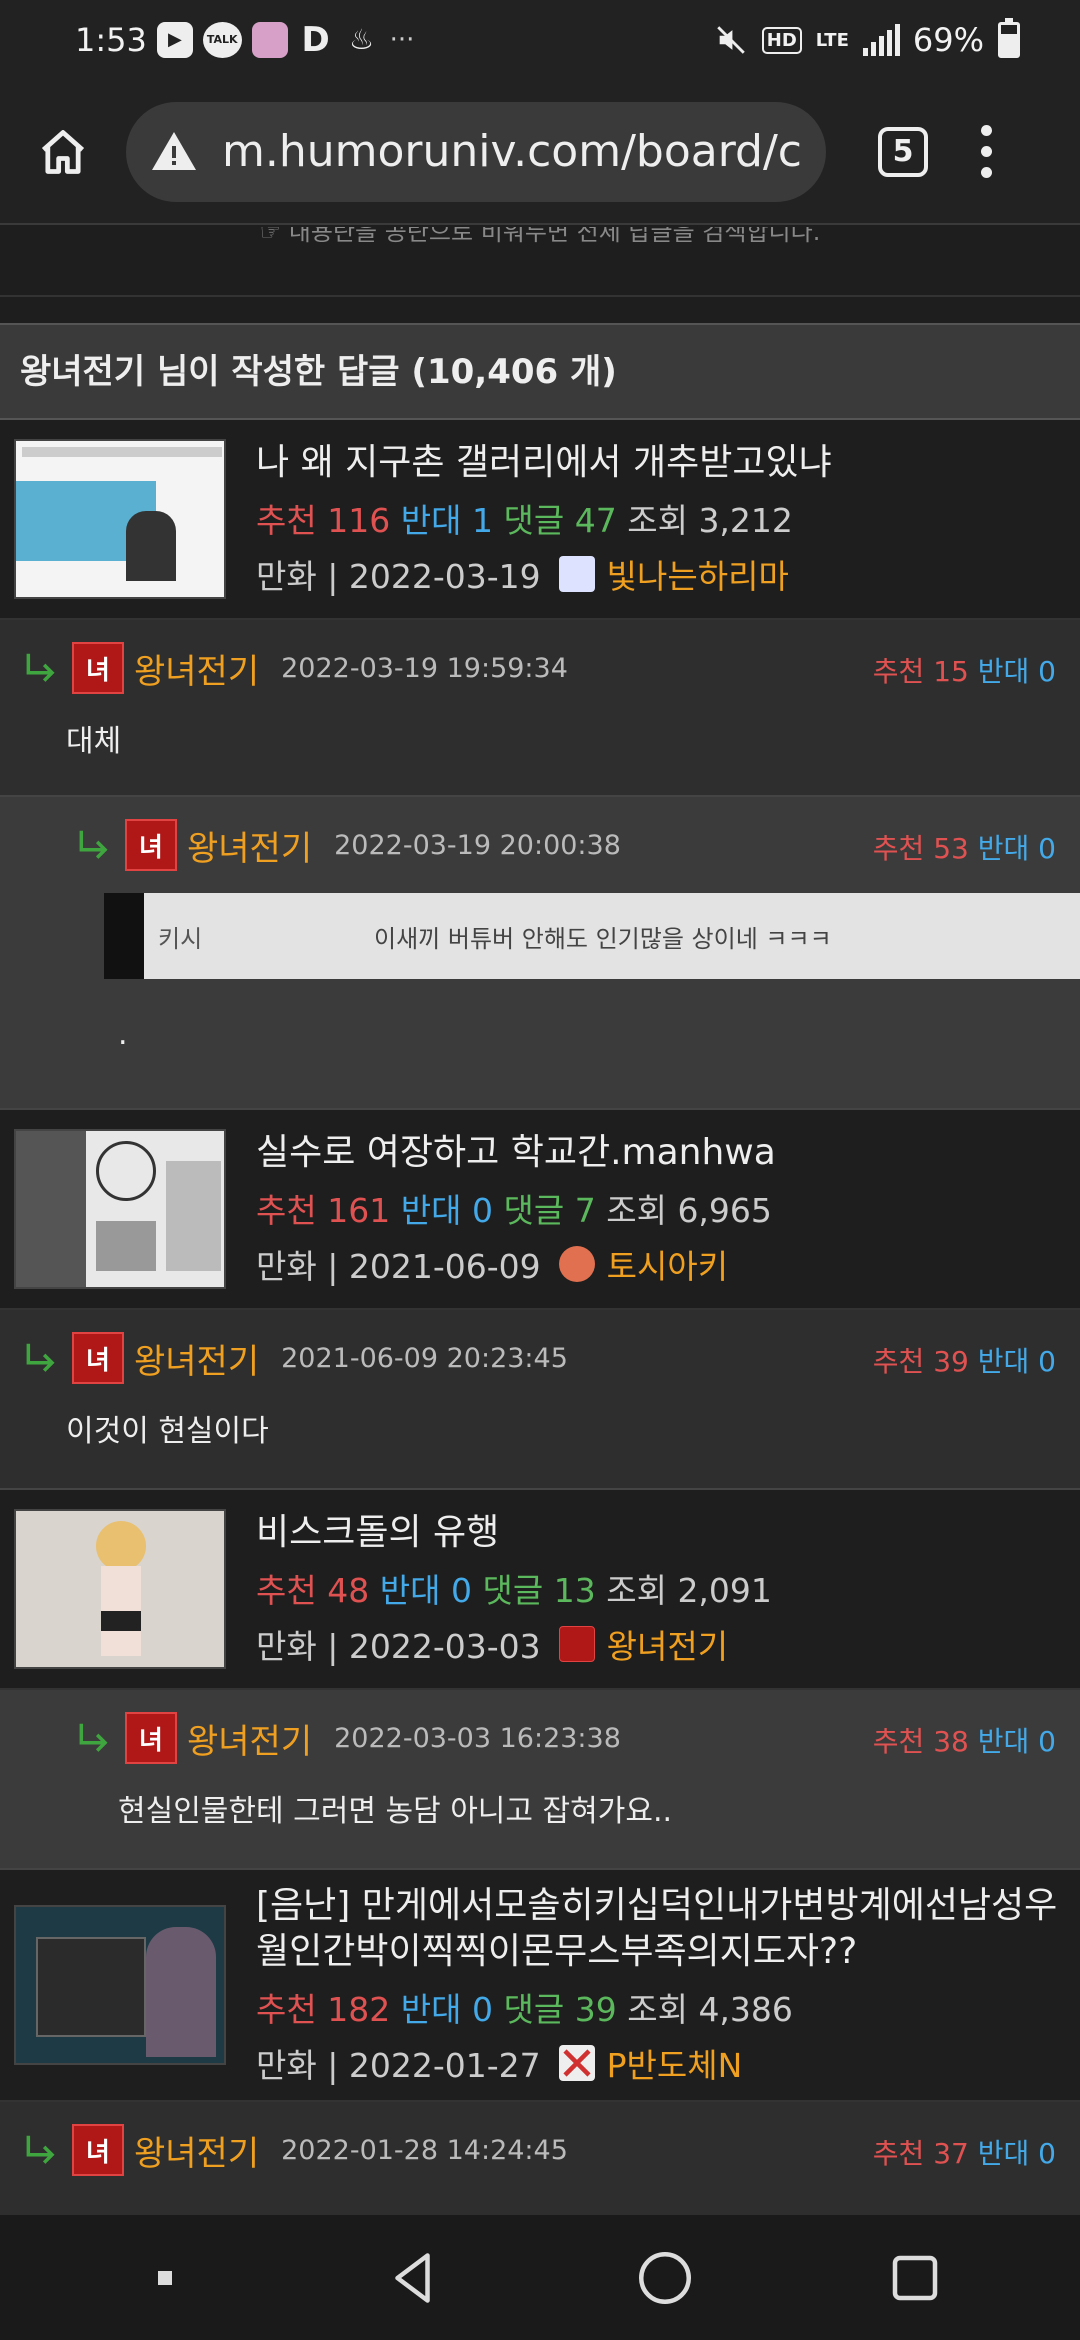  What do you see at coordinates (951, 1741) in the screenshot?
I see `rec-count: 38` at bounding box center [951, 1741].